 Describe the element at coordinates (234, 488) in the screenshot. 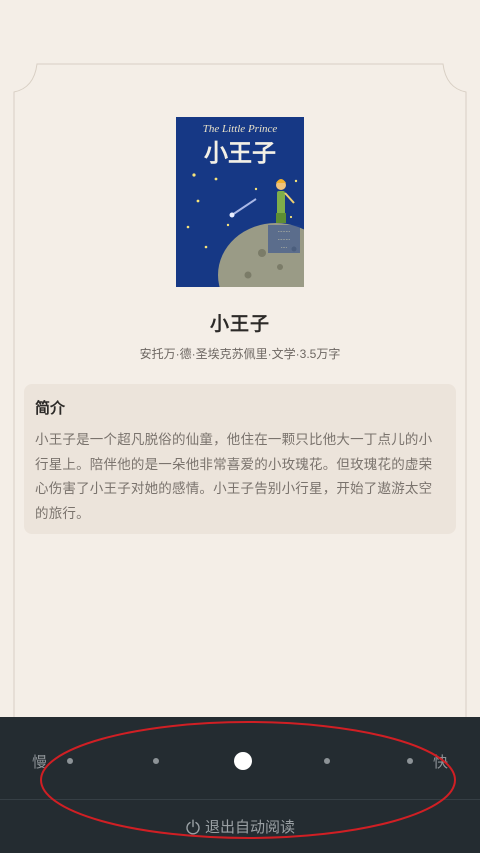

I see `intro-line: 心伤害了小王子对她的感情。小王子告别小行星，开始了遨游太空` at that location.